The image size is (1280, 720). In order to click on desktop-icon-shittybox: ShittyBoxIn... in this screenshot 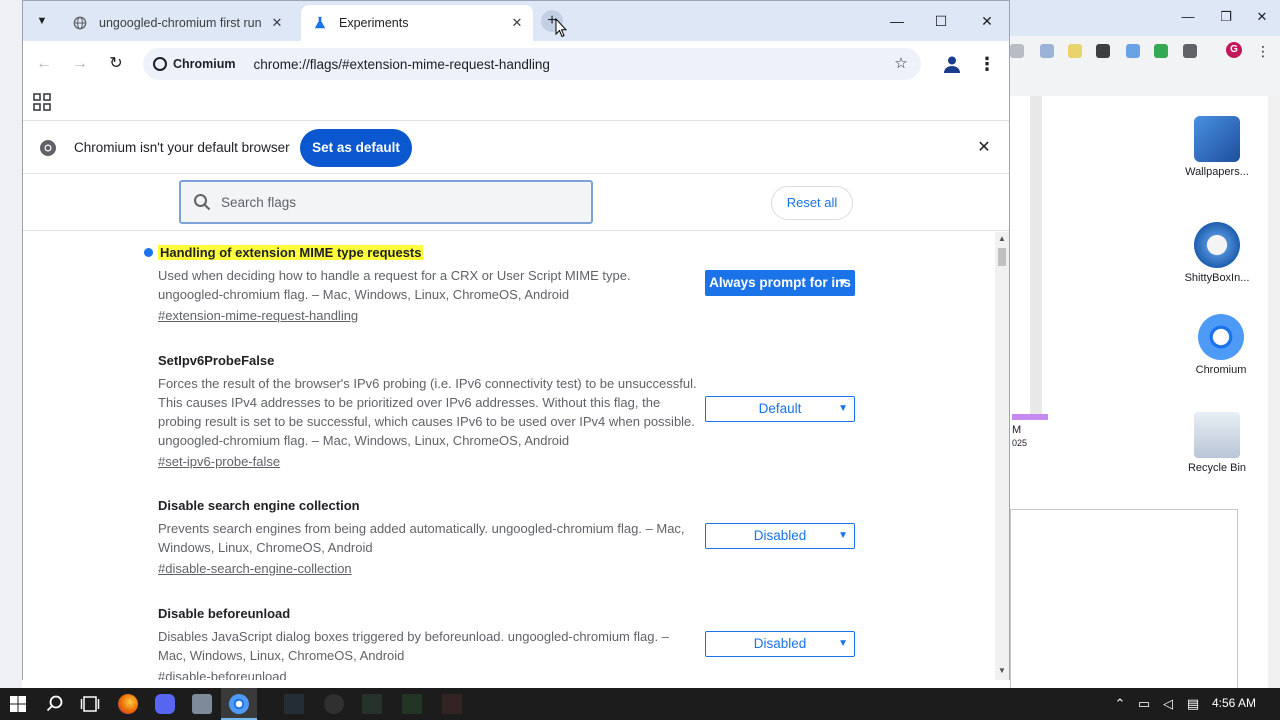, I will do `click(1217, 253)`.